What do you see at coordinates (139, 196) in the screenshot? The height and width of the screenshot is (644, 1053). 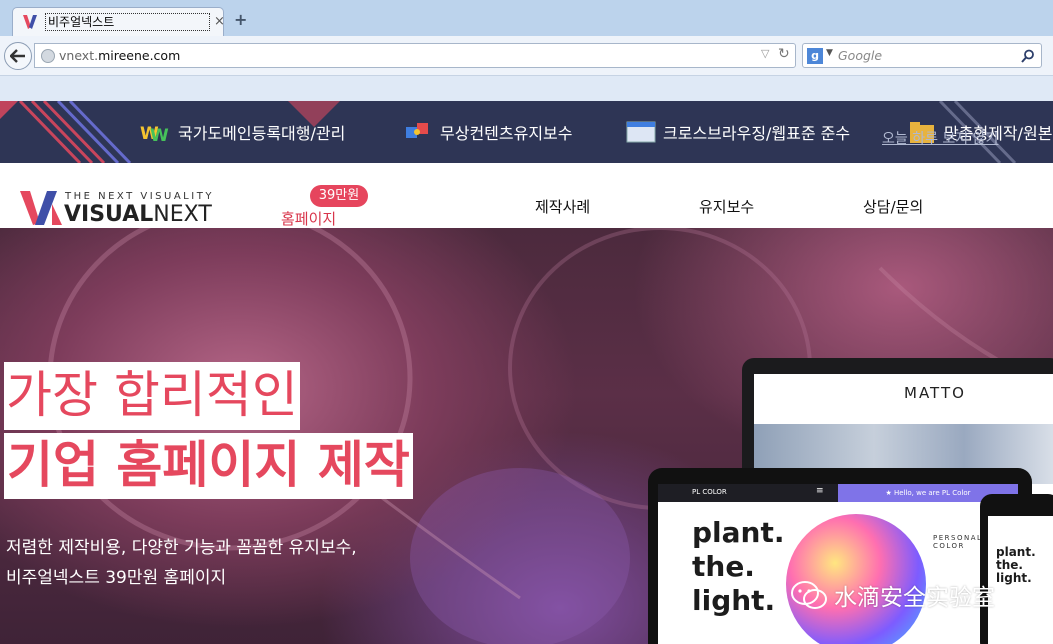 I see `logo-tagline: THE NEXT VISUALITY` at bounding box center [139, 196].